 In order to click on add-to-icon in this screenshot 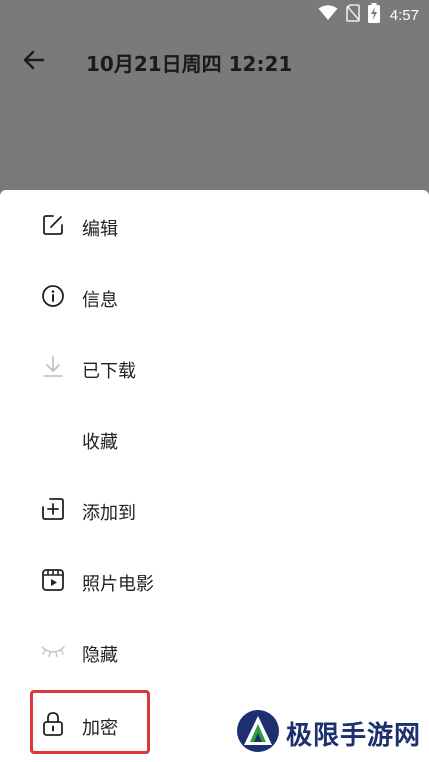, I will do `click(53, 509)`.